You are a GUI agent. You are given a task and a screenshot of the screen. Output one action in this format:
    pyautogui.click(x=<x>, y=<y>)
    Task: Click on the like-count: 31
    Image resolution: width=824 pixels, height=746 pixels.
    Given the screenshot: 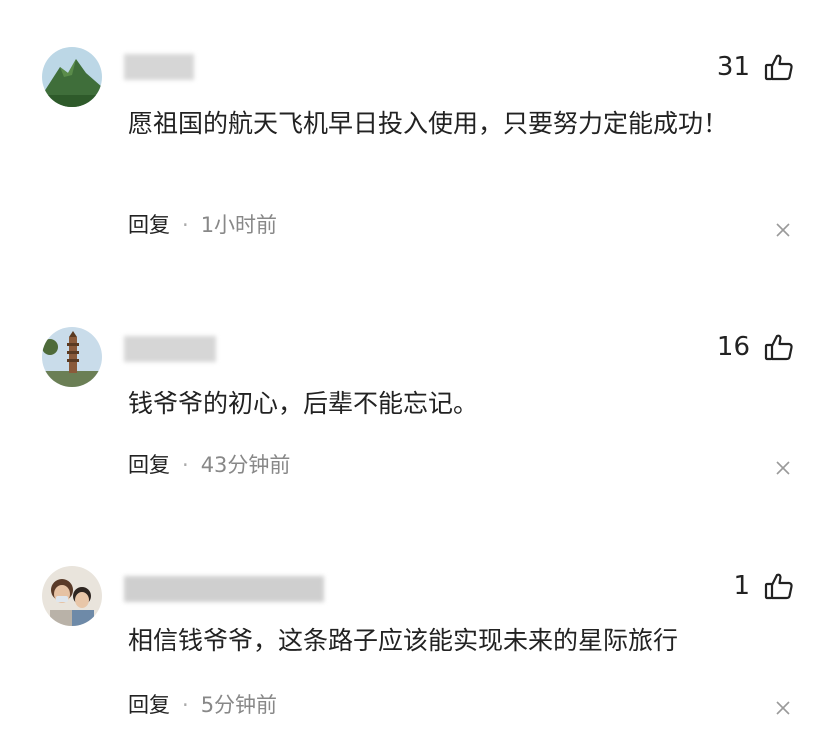 What is the action you would take?
    pyautogui.click(x=733, y=67)
    